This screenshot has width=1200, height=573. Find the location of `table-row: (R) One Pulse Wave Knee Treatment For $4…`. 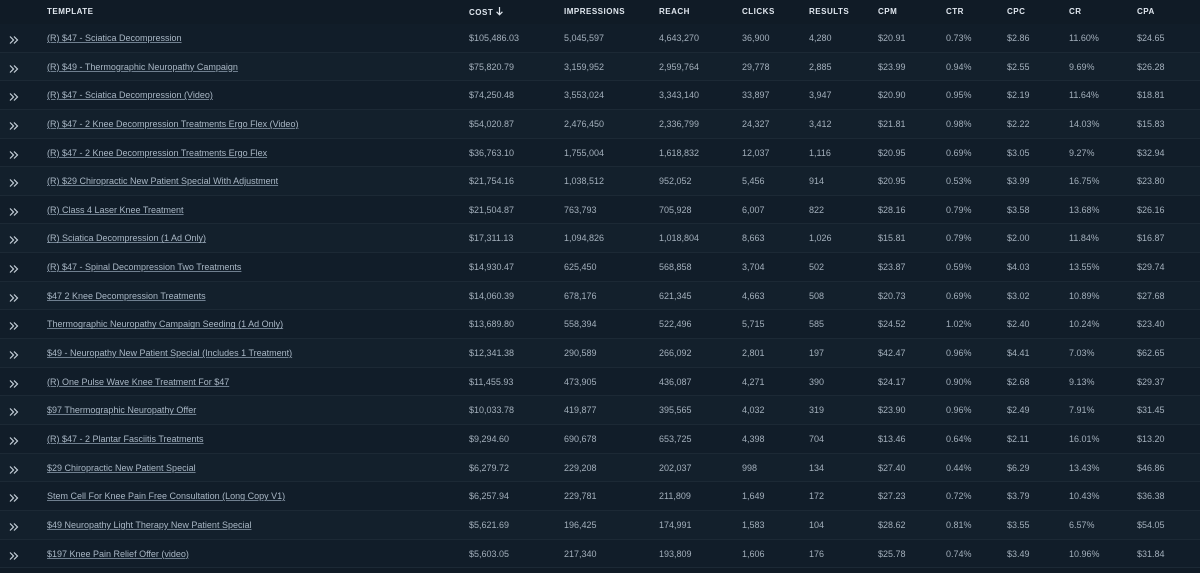

table-row: (R) One Pulse Wave Knee Treatment For $4… is located at coordinates (600, 382).